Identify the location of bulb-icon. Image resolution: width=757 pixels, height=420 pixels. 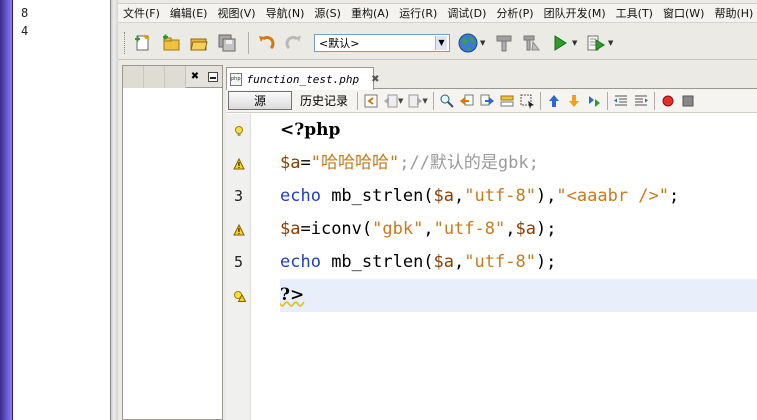
(239, 131).